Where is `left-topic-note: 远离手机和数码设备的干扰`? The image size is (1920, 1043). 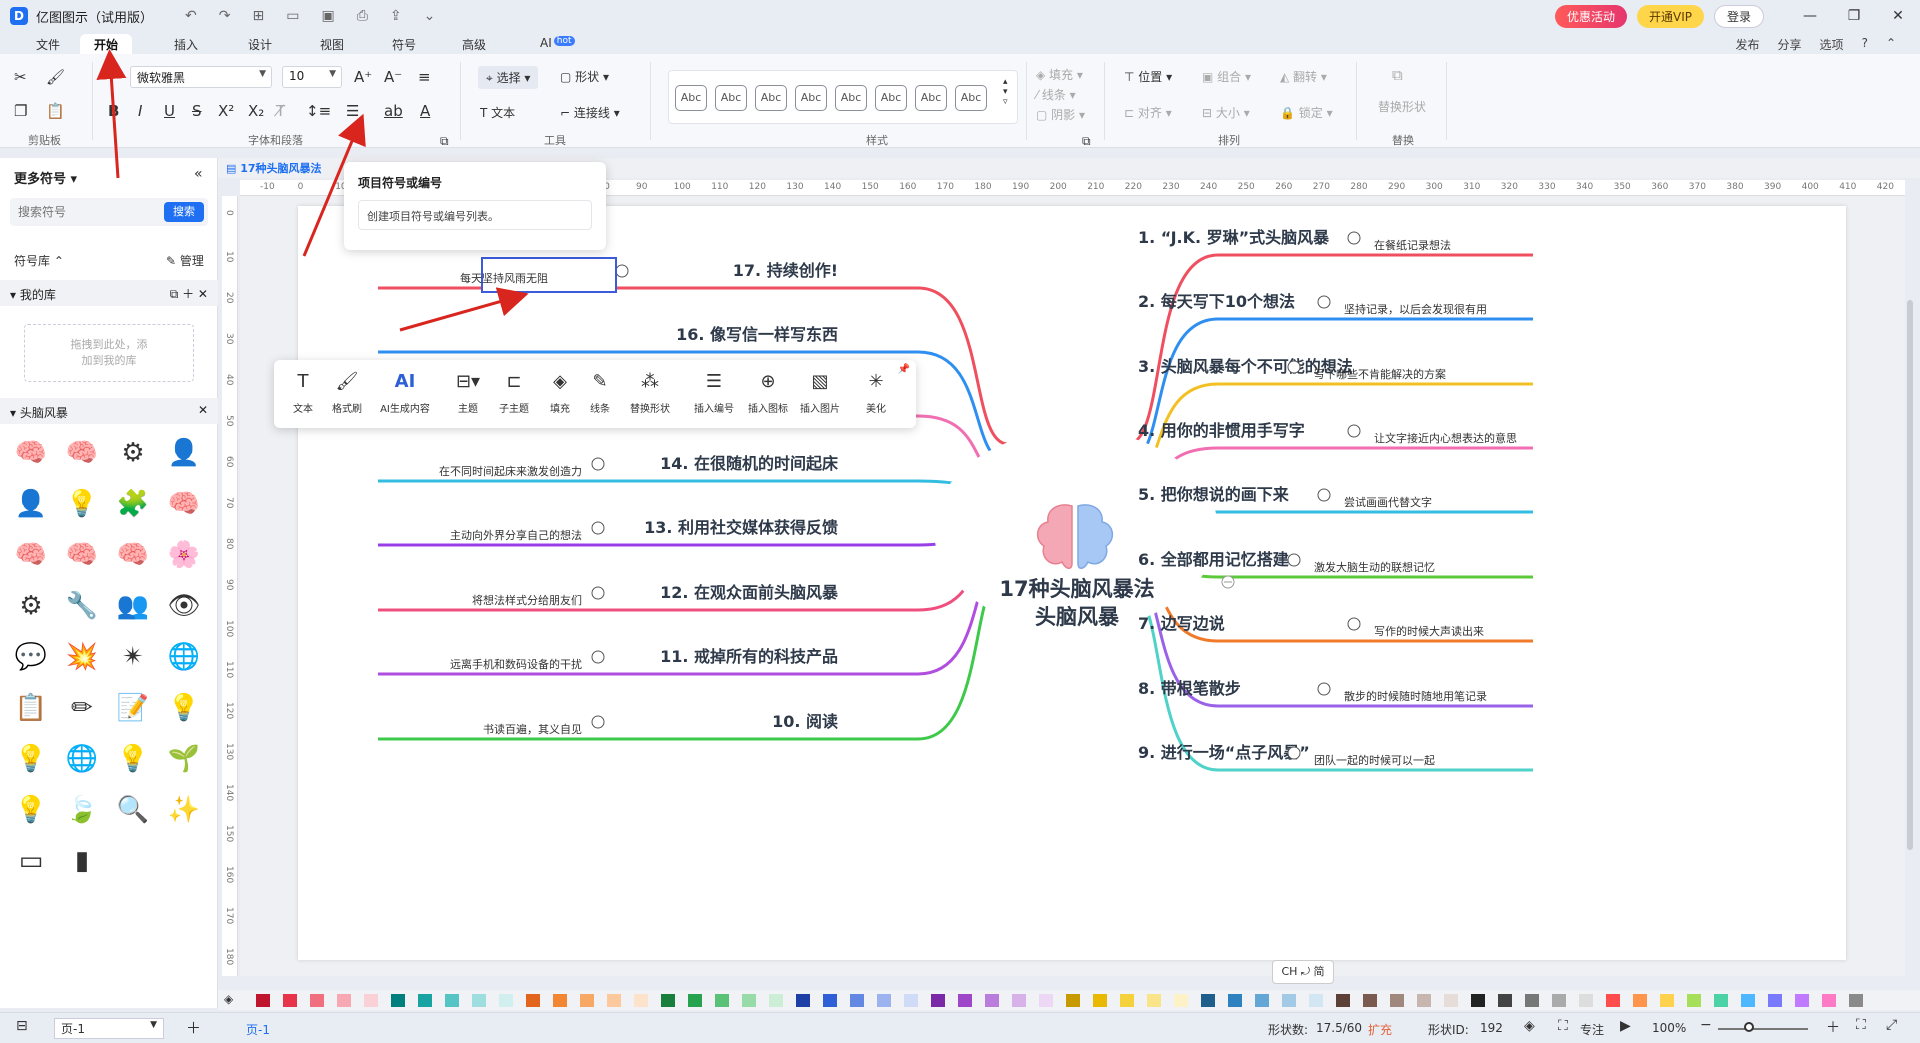 left-topic-note: 远离手机和数码设备的干扰 is located at coordinates (516, 664).